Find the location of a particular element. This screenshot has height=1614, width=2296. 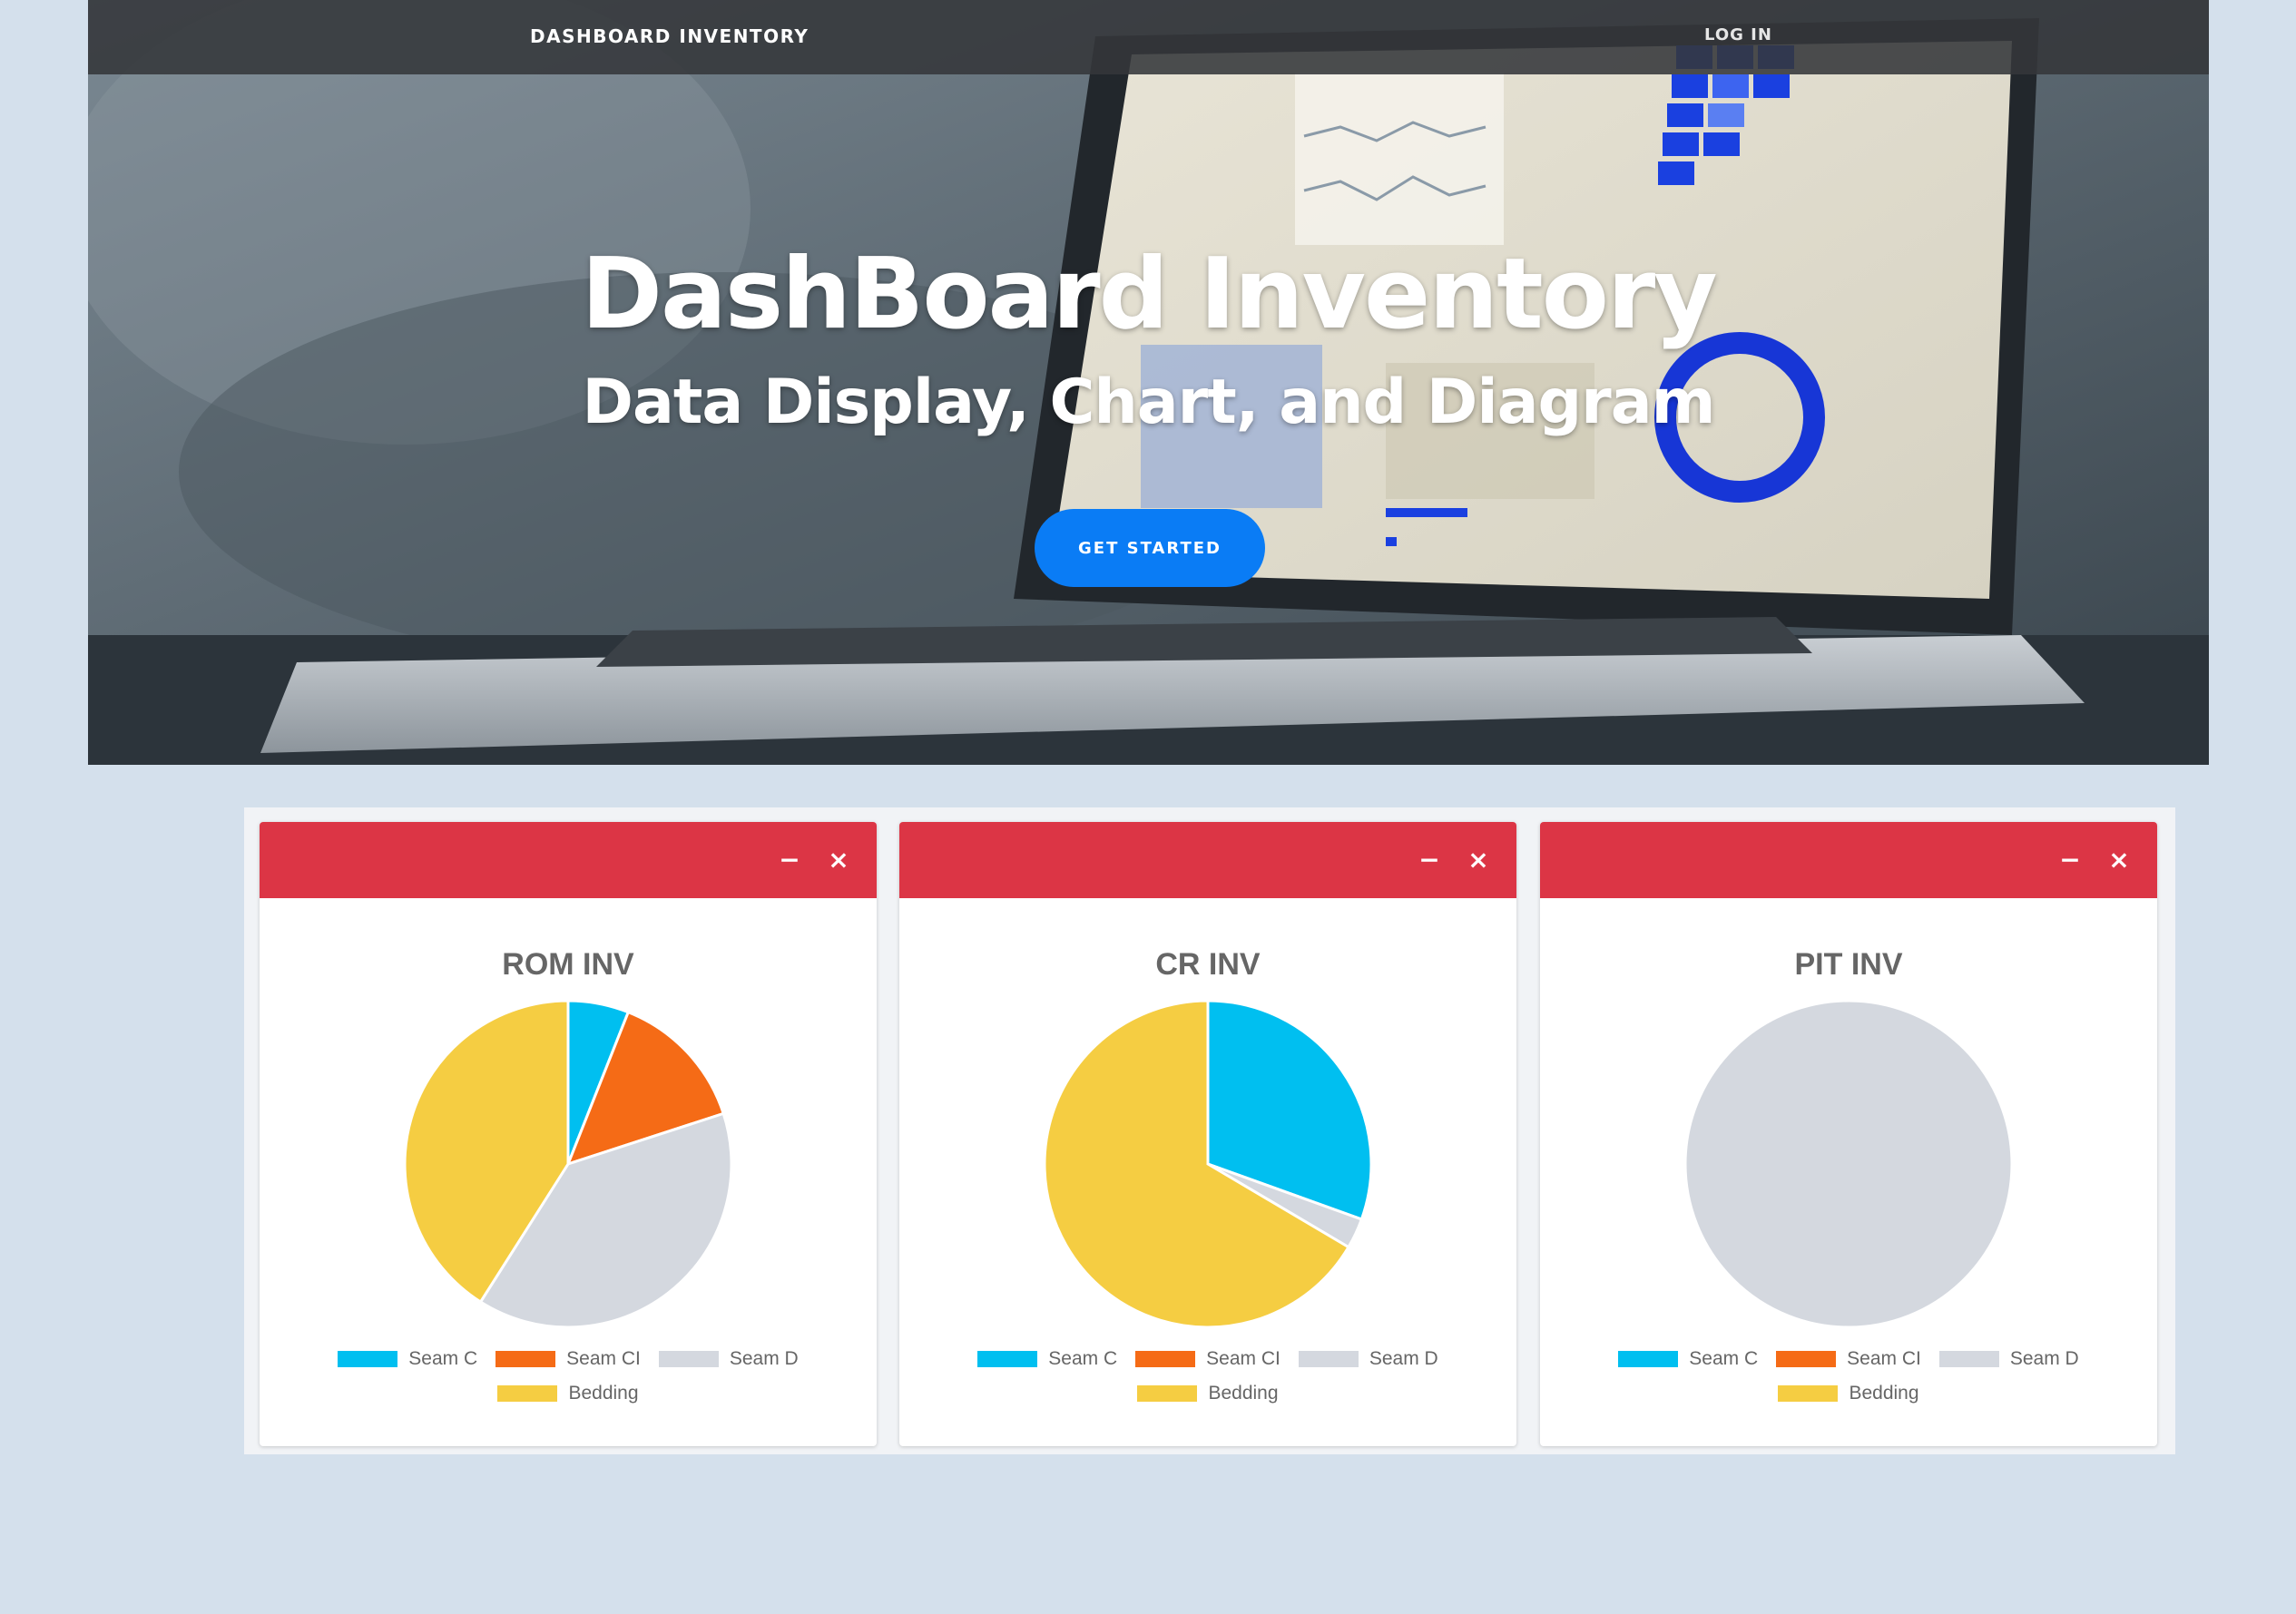

hero-subtitle: Data Display, Chart, and Diagram is located at coordinates (1149, 402).